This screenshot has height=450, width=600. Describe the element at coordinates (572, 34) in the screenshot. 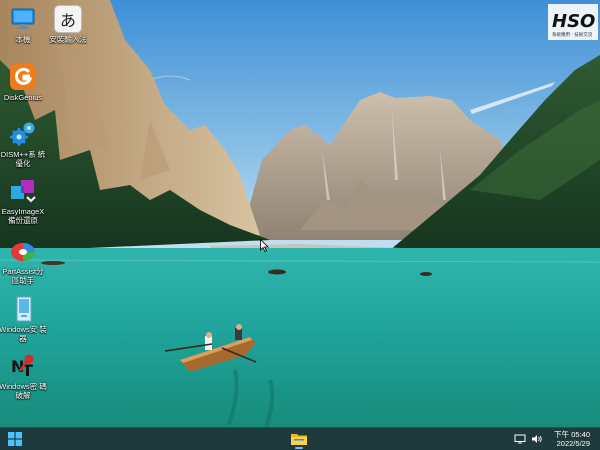

I see `hso-logo-subtext: 系統應用 · 技術交流` at that location.